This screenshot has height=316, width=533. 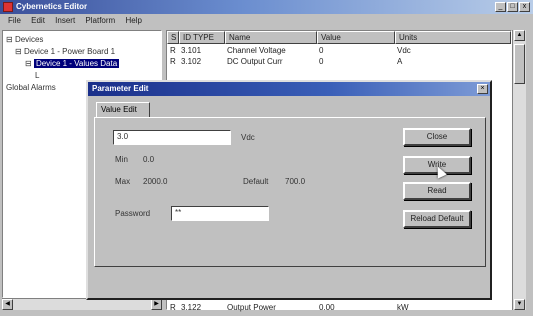 What do you see at coordinates (155, 181) in the screenshot?
I see `max-value: 2000.0` at bounding box center [155, 181].